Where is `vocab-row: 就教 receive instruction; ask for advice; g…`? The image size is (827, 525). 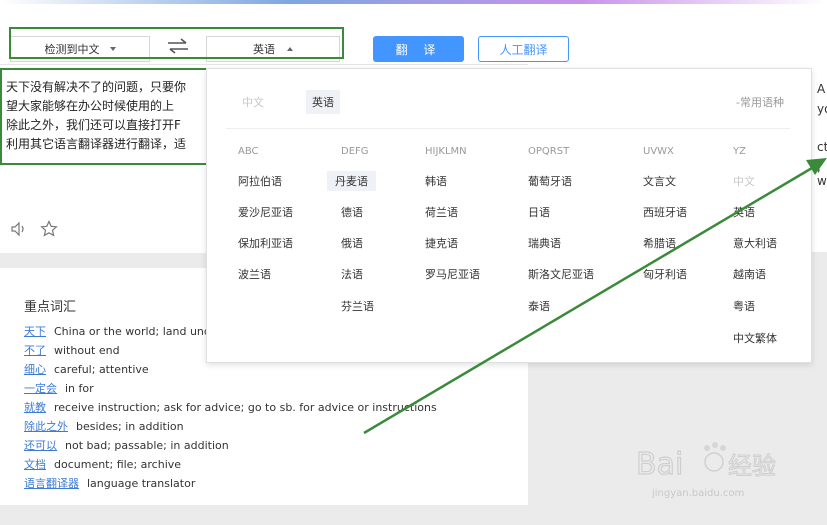 vocab-row: 就教 receive instruction; ask for advice; g… is located at coordinates (230, 407).